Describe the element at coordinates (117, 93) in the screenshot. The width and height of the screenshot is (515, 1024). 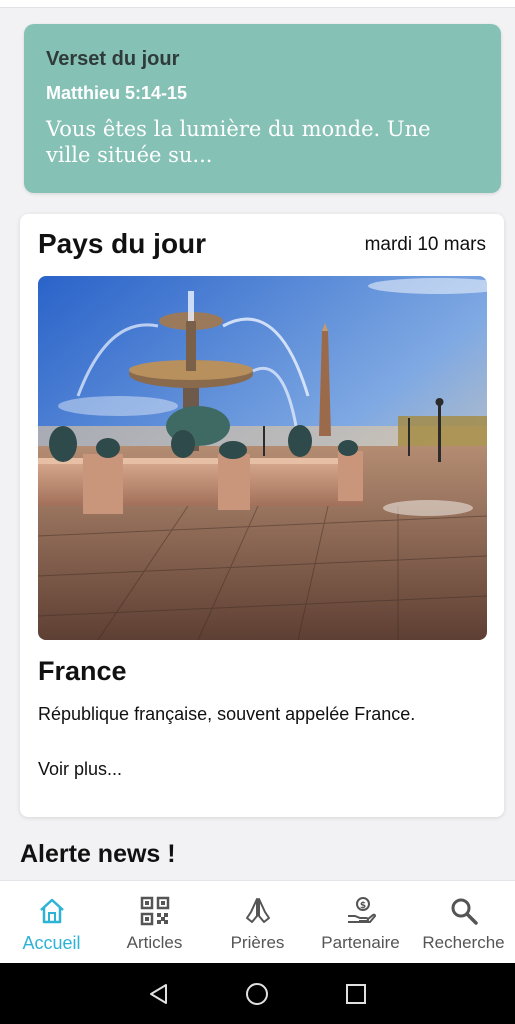
I see `verse-reference: Matthieu 5:14-15` at that location.